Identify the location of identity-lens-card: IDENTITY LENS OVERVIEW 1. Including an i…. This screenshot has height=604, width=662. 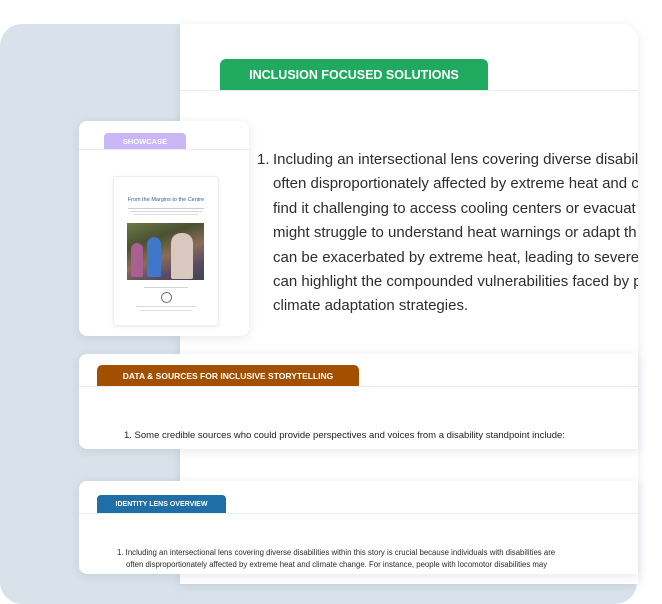
(358, 527).